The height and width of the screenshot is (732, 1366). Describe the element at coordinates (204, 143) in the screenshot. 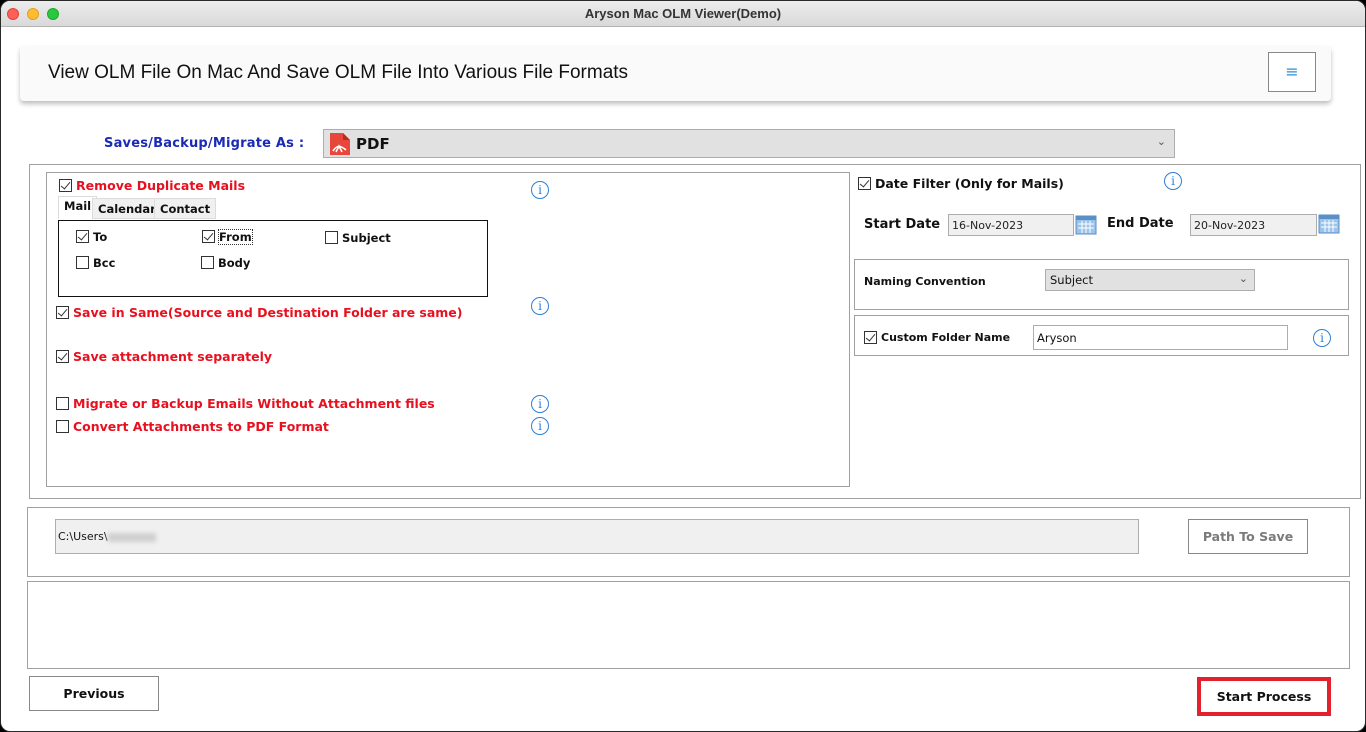

I see `save-as-label: Saves/Backup/Migrate As :` at that location.